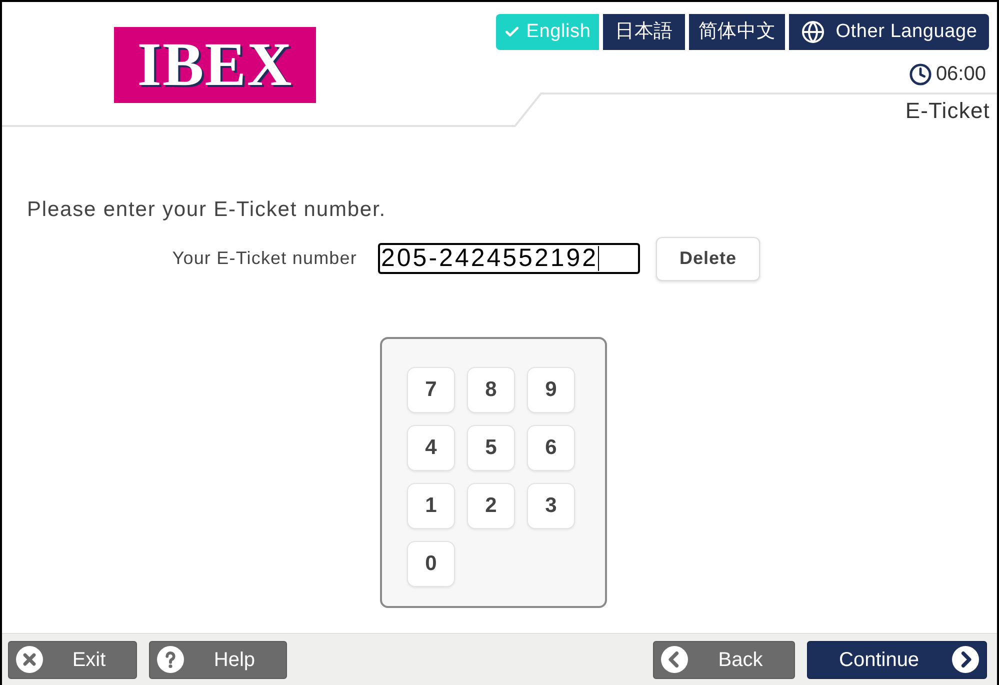 Image resolution: width=999 pixels, height=685 pixels. What do you see at coordinates (215, 65) in the screenshot?
I see `logo: IBEX` at bounding box center [215, 65].